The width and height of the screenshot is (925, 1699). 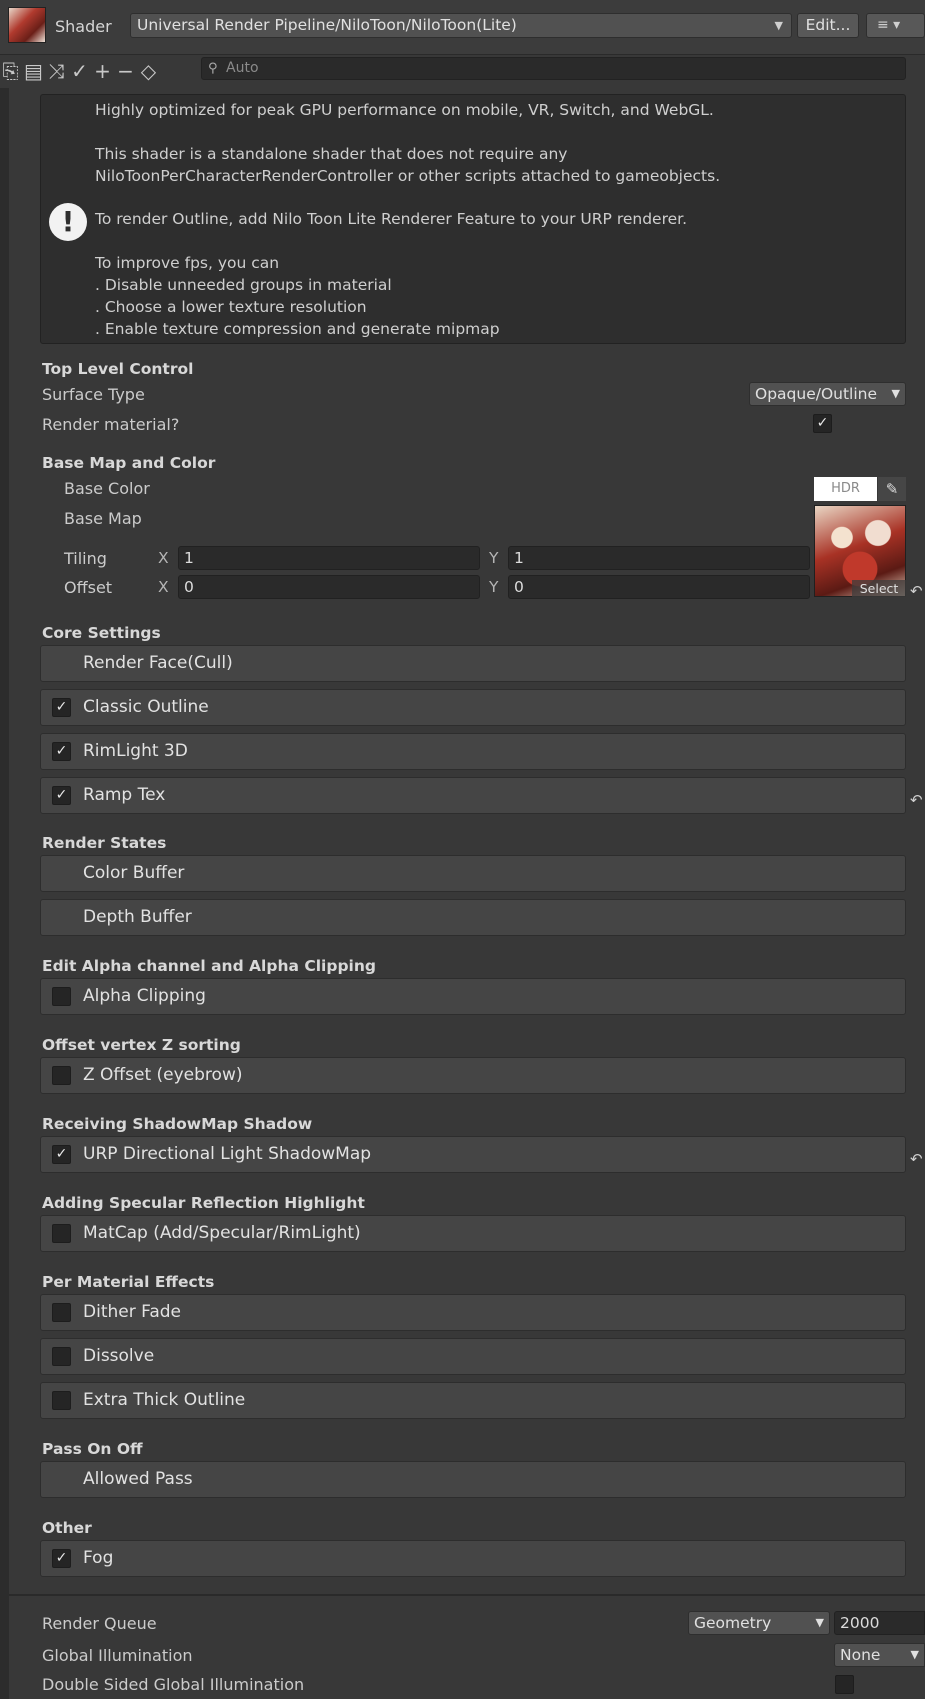 What do you see at coordinates (132, 1312) in the screenshot?
I see `foldout-label: Dither Fade` at bounding box center [132, 1312].